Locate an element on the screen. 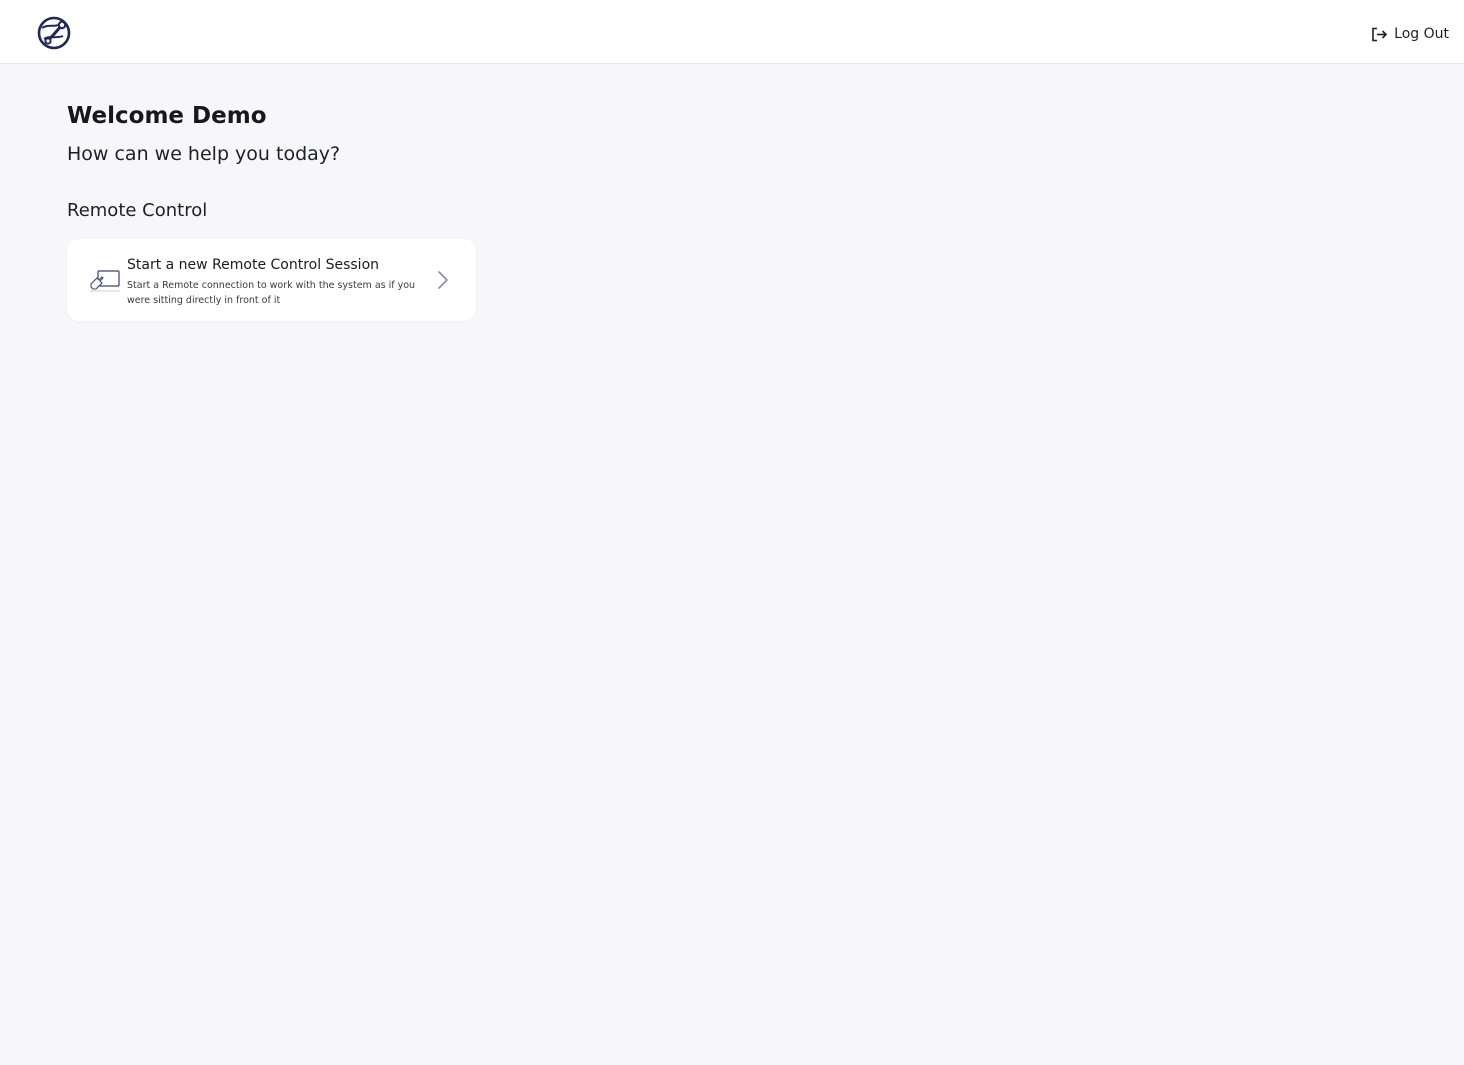  logout-label: Log Out is located at coordinates (1421, 34).